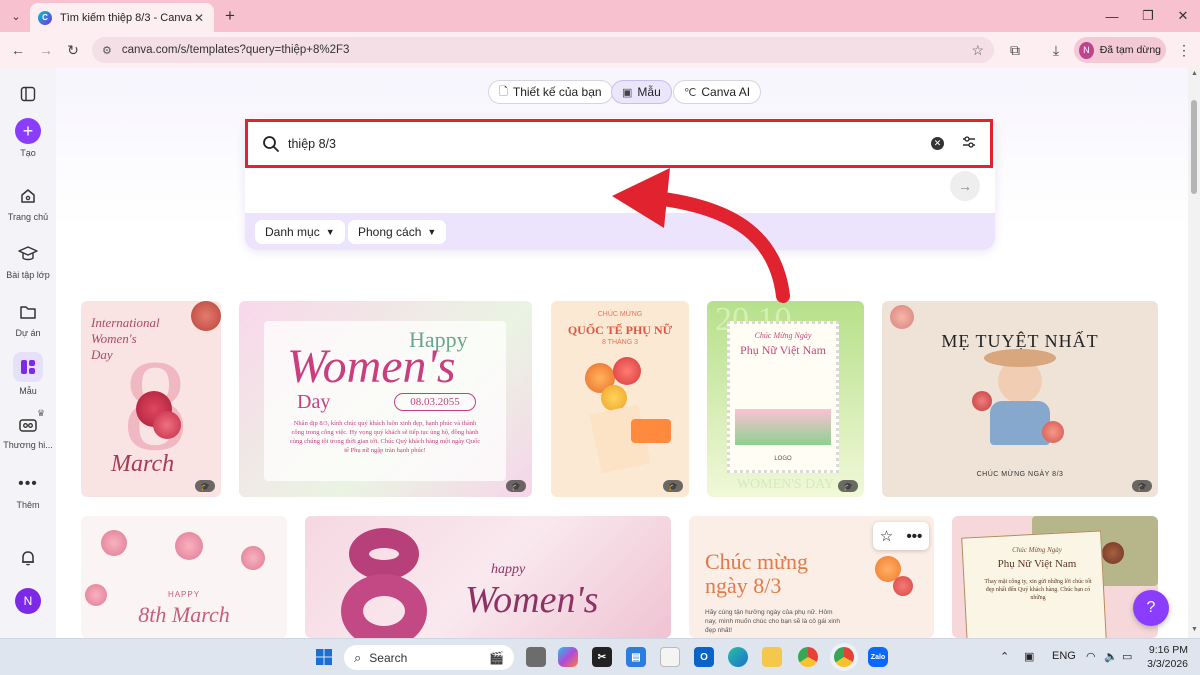  What do you see at coordinates (701, 235) in the screenshot?
I see `annotation-arrow` at bounding box center [701, 235].